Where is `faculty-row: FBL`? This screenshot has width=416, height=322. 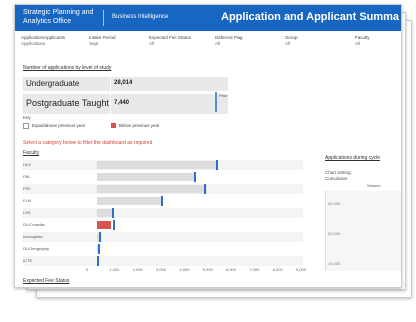 faculty-row: FBL is located at coordinates (163, 177).